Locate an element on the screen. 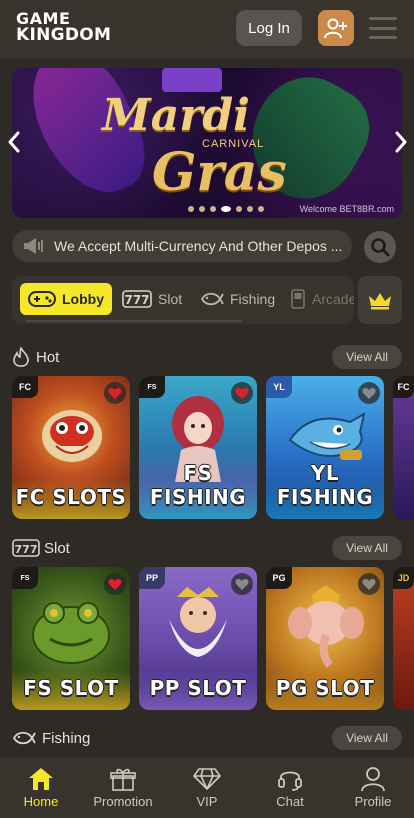  nav-home-label: Home is located at coordinates (41, 801).